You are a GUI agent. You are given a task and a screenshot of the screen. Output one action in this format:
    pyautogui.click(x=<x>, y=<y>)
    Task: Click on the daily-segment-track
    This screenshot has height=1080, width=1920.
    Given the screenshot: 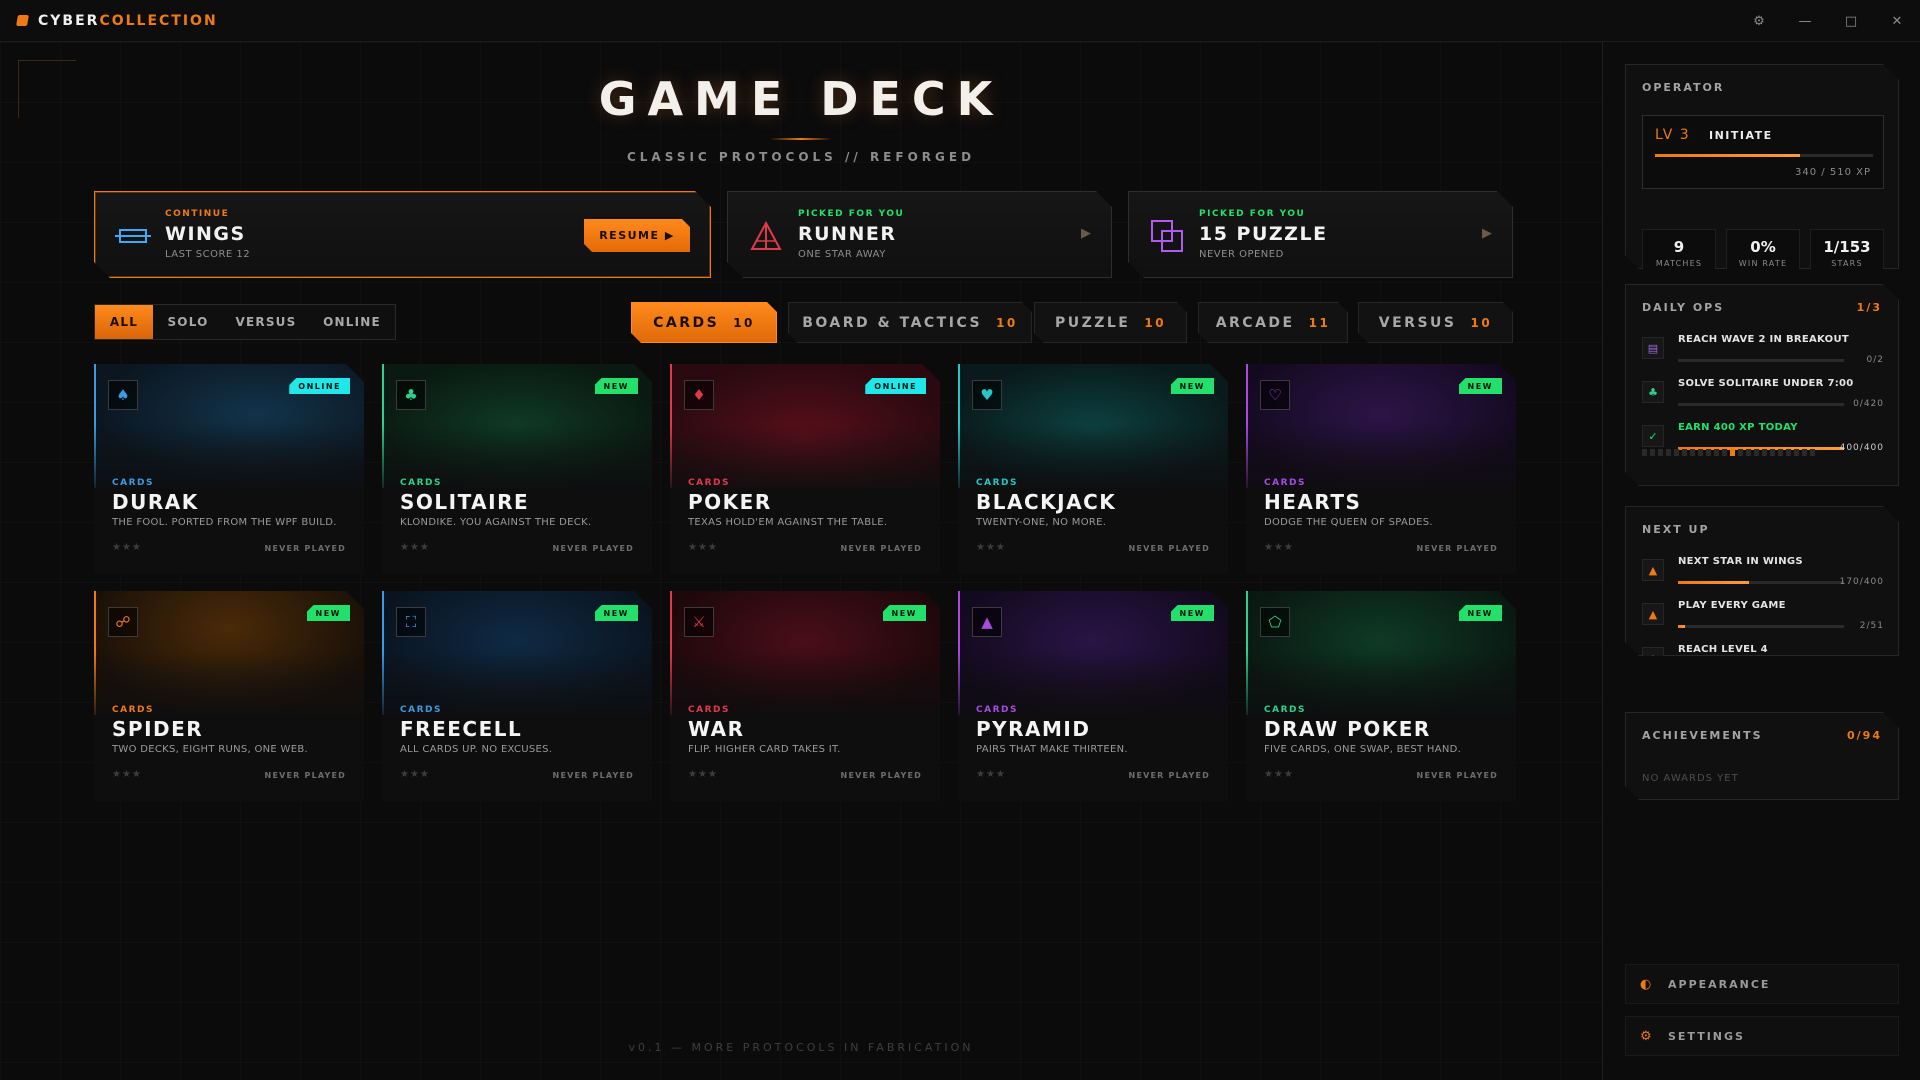 What is the action you would take?
    pyautogui.click(x=1728, y=452)
    